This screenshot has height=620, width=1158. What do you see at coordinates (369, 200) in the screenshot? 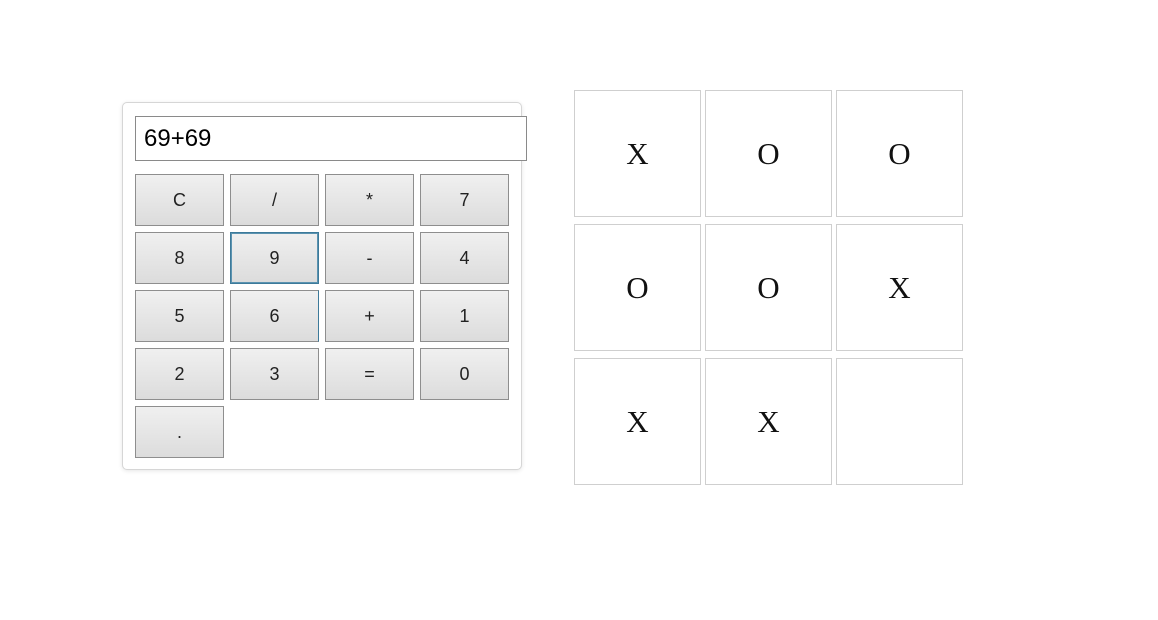
I see `multiply-button: *` at bounding box center [369, 200].